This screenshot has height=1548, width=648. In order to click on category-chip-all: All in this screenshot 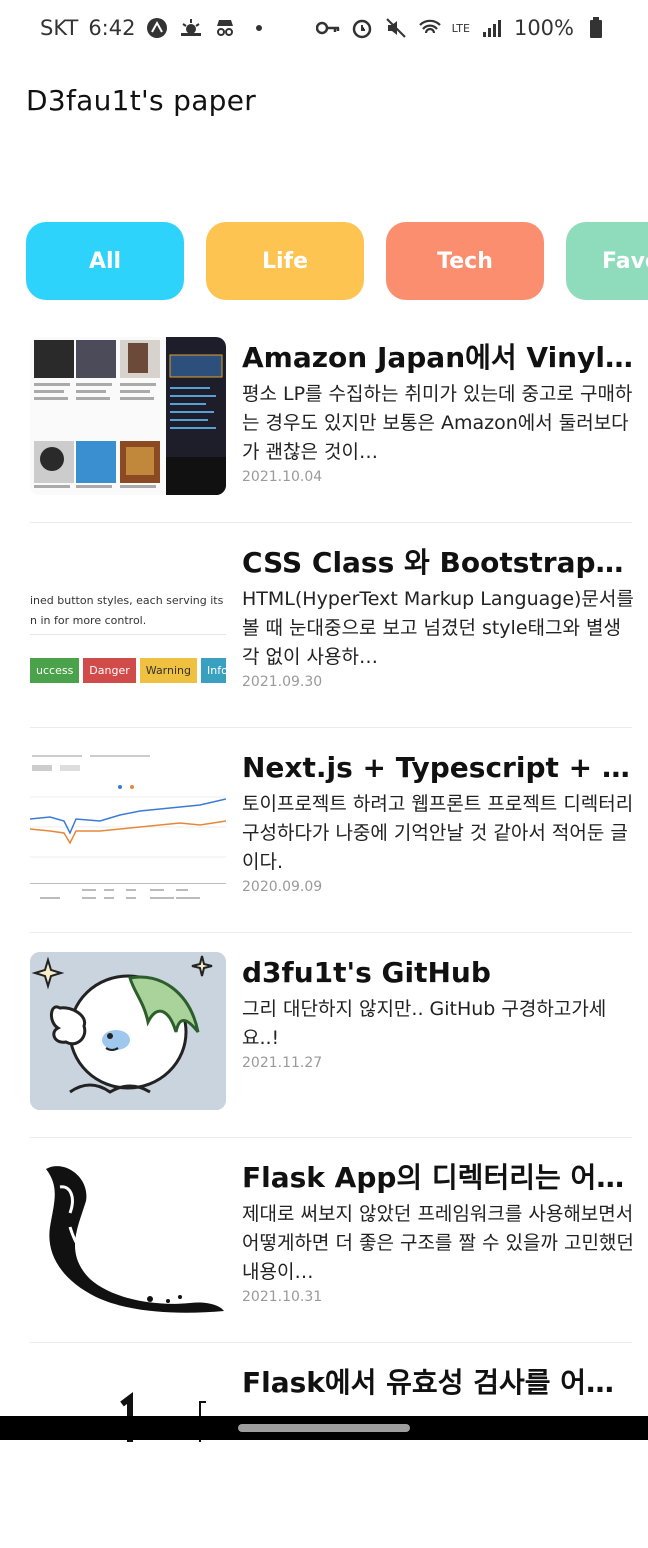, I will do `click(105, 261)`.